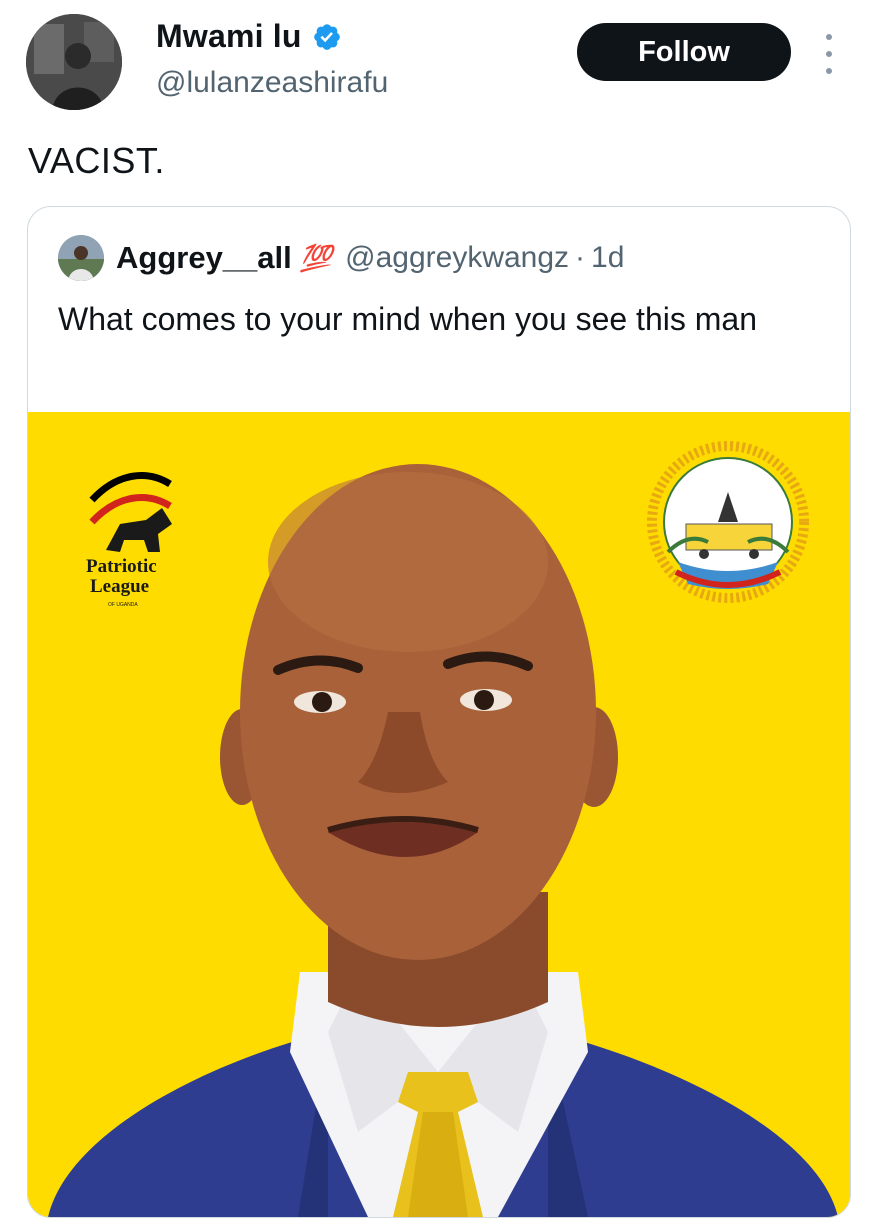  I want to click on quoted-handle: @aggreykwangz, so click(457, 258).